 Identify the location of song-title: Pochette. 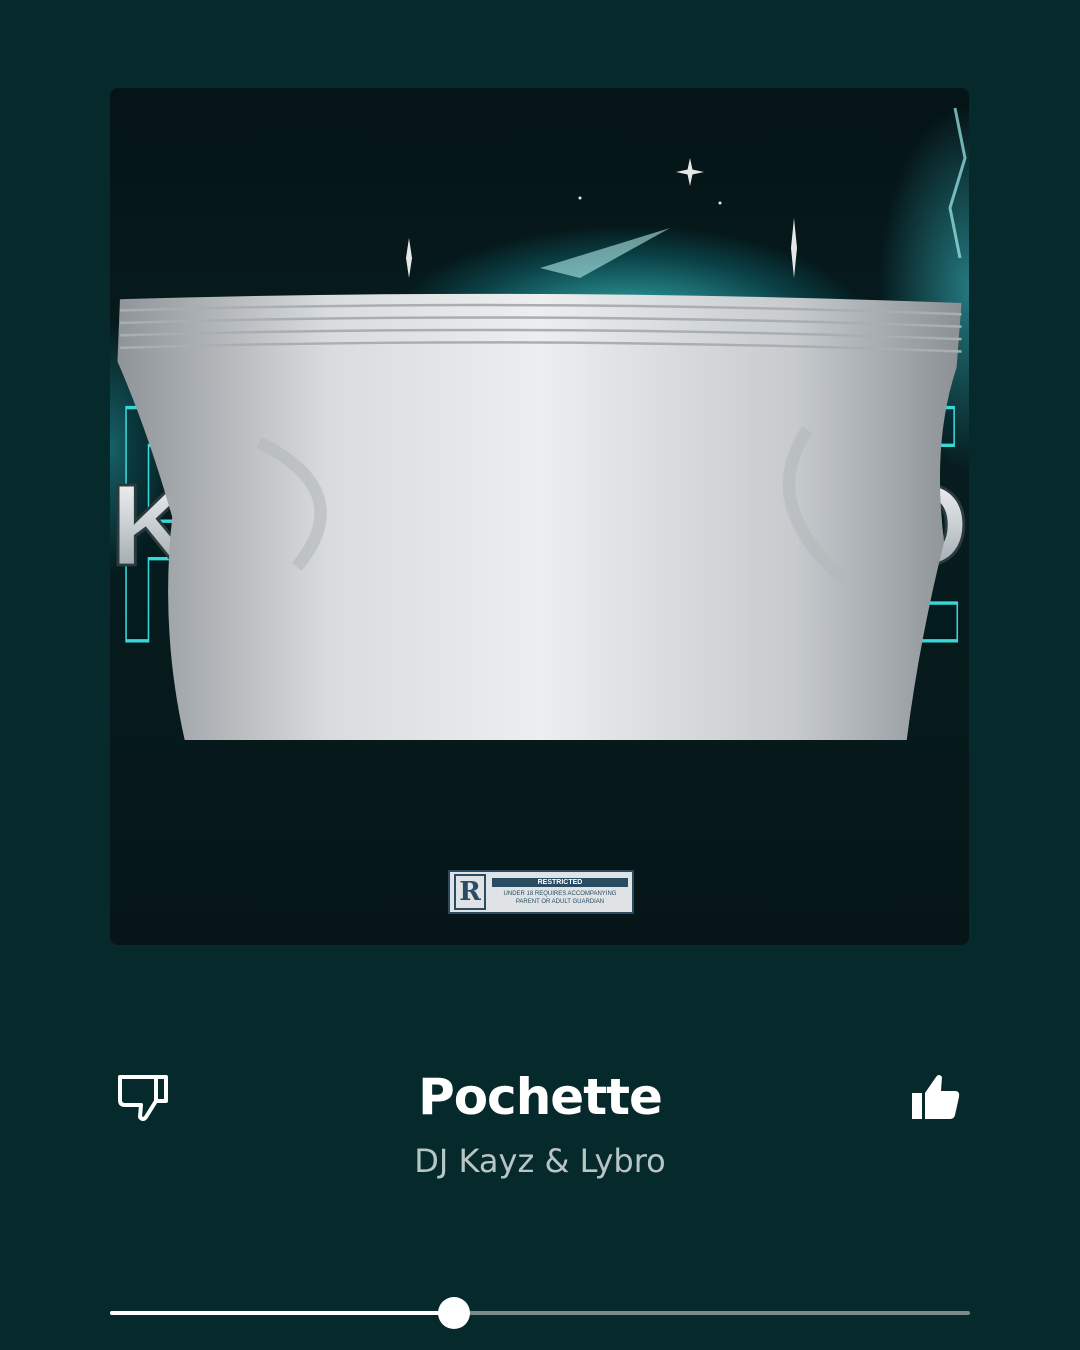
(540, 1097).